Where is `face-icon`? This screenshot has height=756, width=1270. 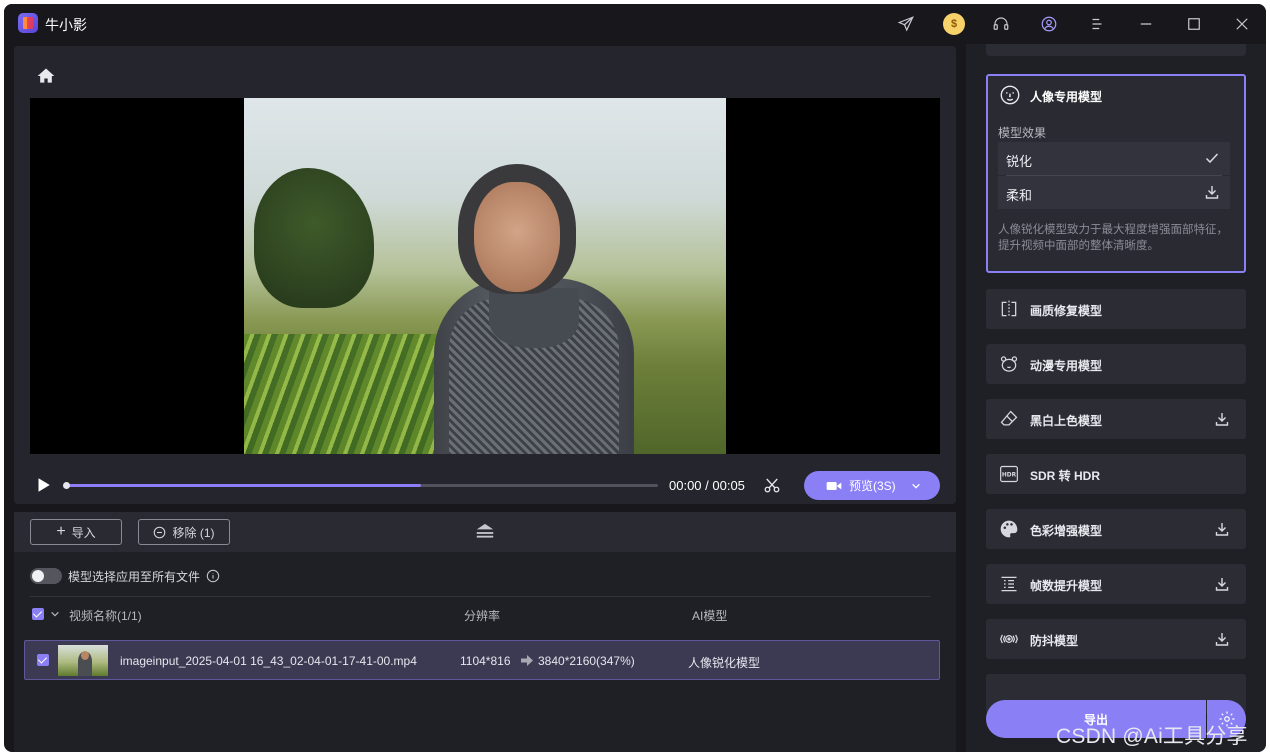
face-icon is located at coordinates (1010, 95).